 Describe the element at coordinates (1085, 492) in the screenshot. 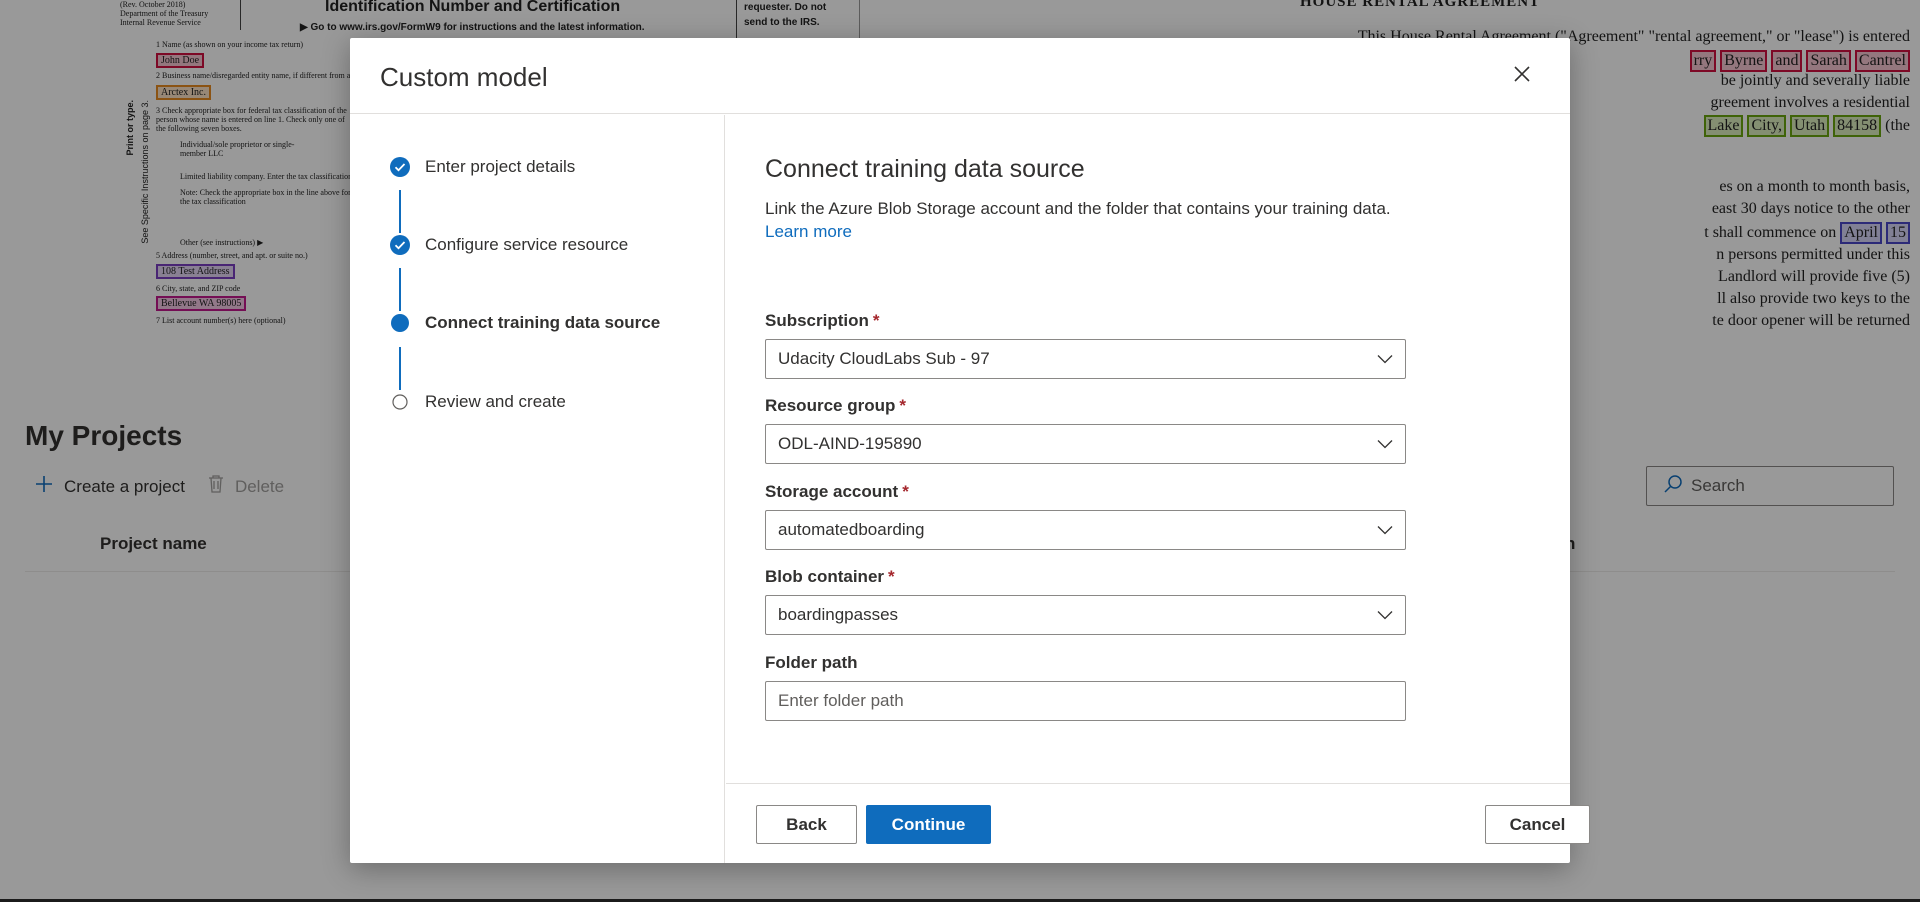

I see `storage-account-label: Storage account *` at that location.